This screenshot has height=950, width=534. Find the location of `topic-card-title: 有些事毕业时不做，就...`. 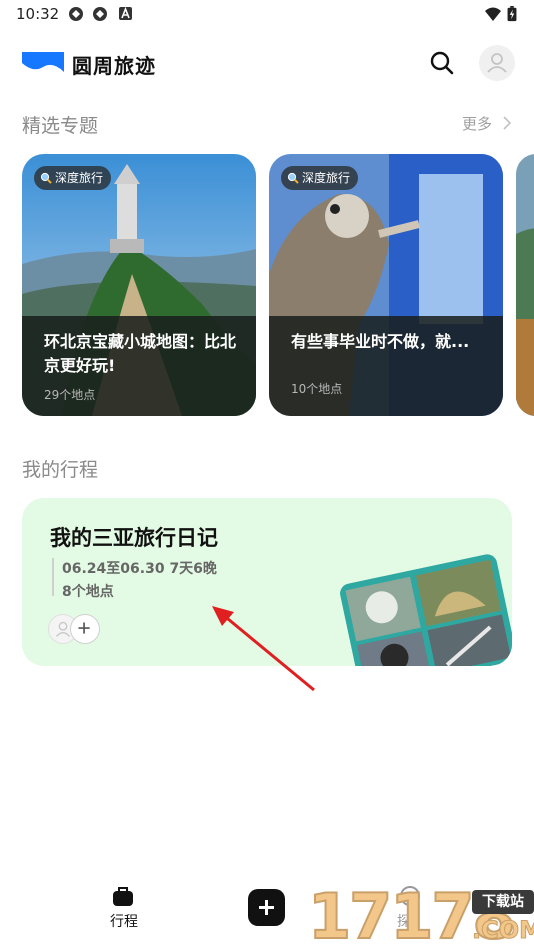

topic-card-title: 有些事毕业时不做，就... is located at coordinates (380, 341).